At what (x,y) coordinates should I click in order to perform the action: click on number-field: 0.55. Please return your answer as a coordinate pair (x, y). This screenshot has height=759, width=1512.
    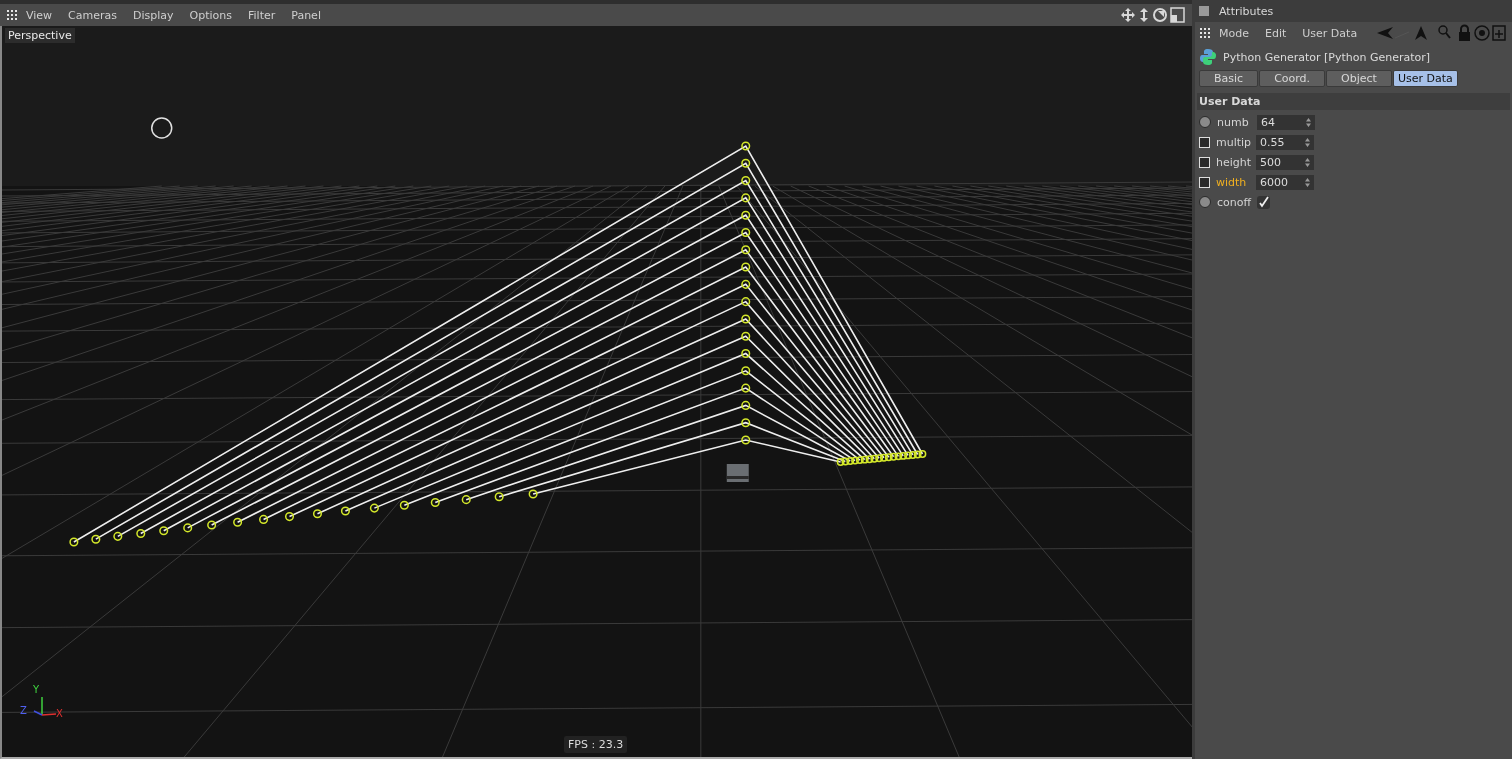
    Looking at the image, I should click on (1285, 142).